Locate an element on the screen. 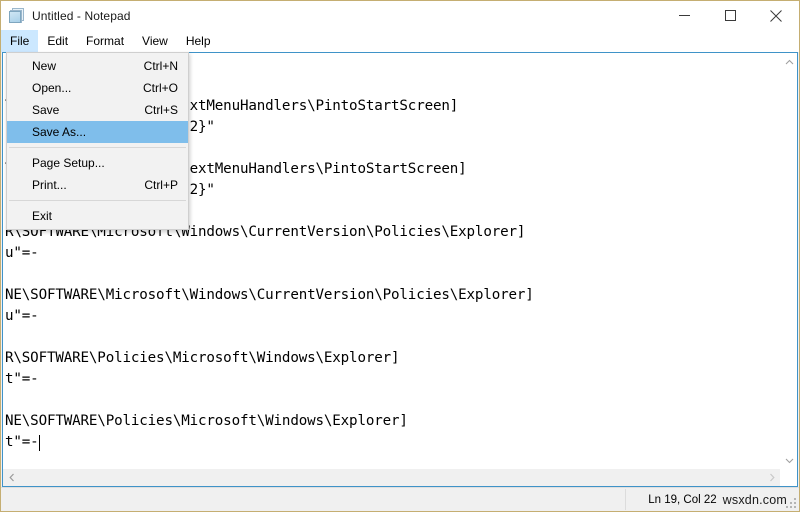  chevron-down-icon is located at coordinates (789, 460).